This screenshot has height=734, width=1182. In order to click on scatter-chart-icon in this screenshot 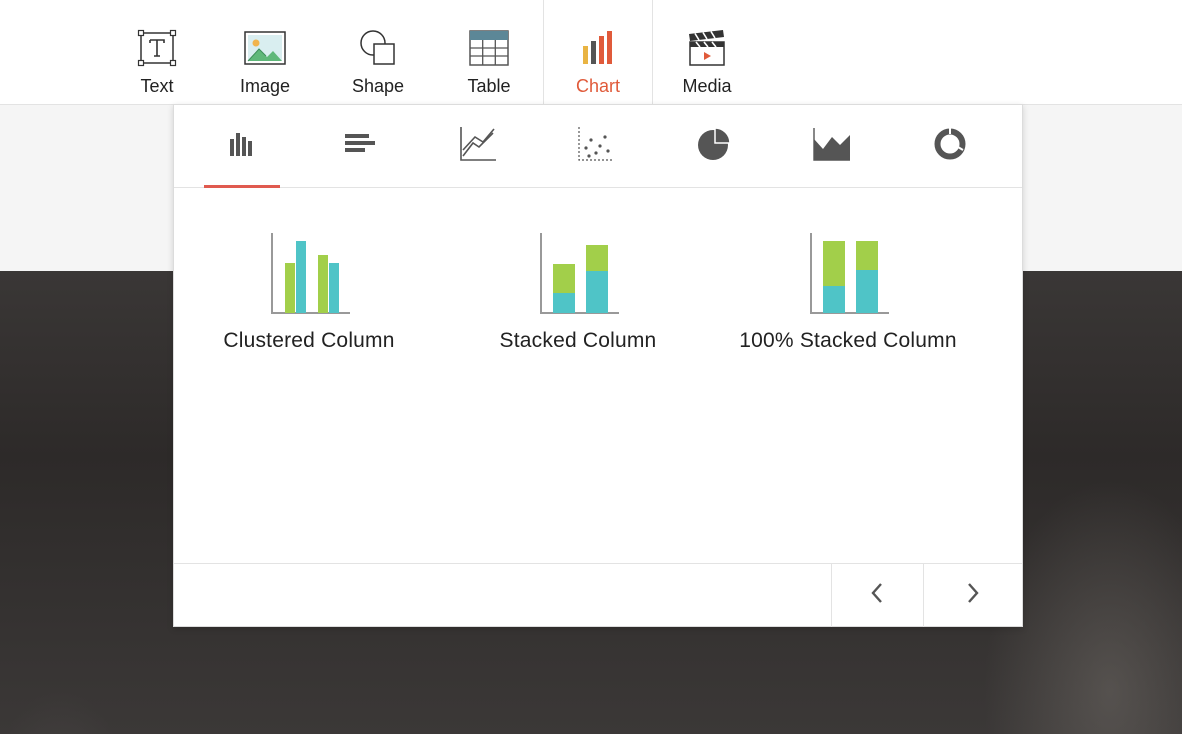, I will do `click(596, 146)`.